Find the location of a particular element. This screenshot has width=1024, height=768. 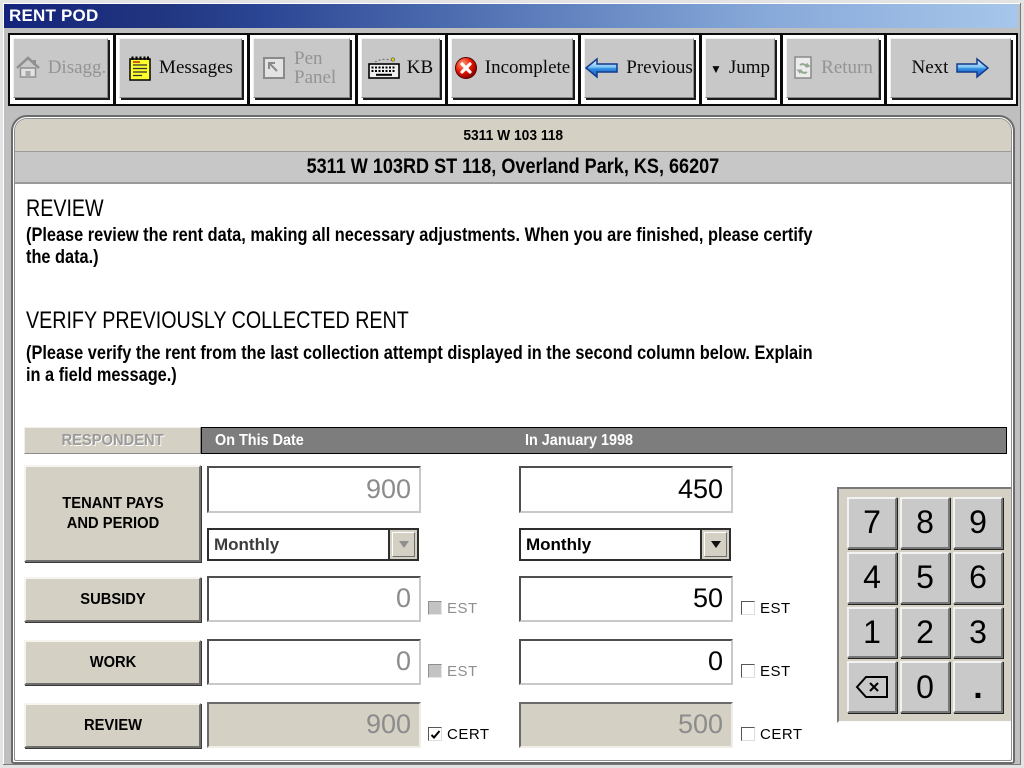

review-instructions-line2: the data.) is located at coordinates (62, 257).